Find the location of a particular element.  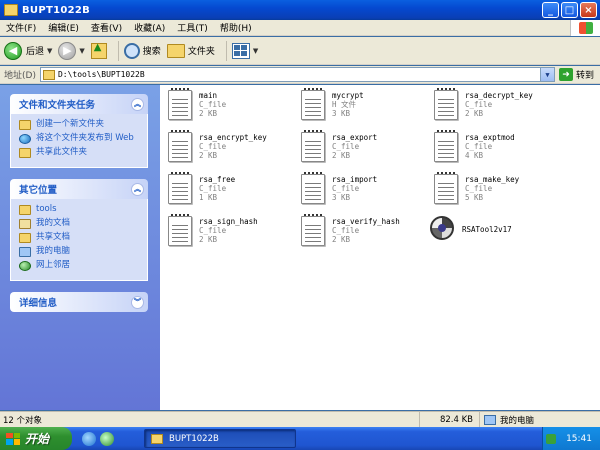

start-label: 开始 is located at coordinates (37, 439).